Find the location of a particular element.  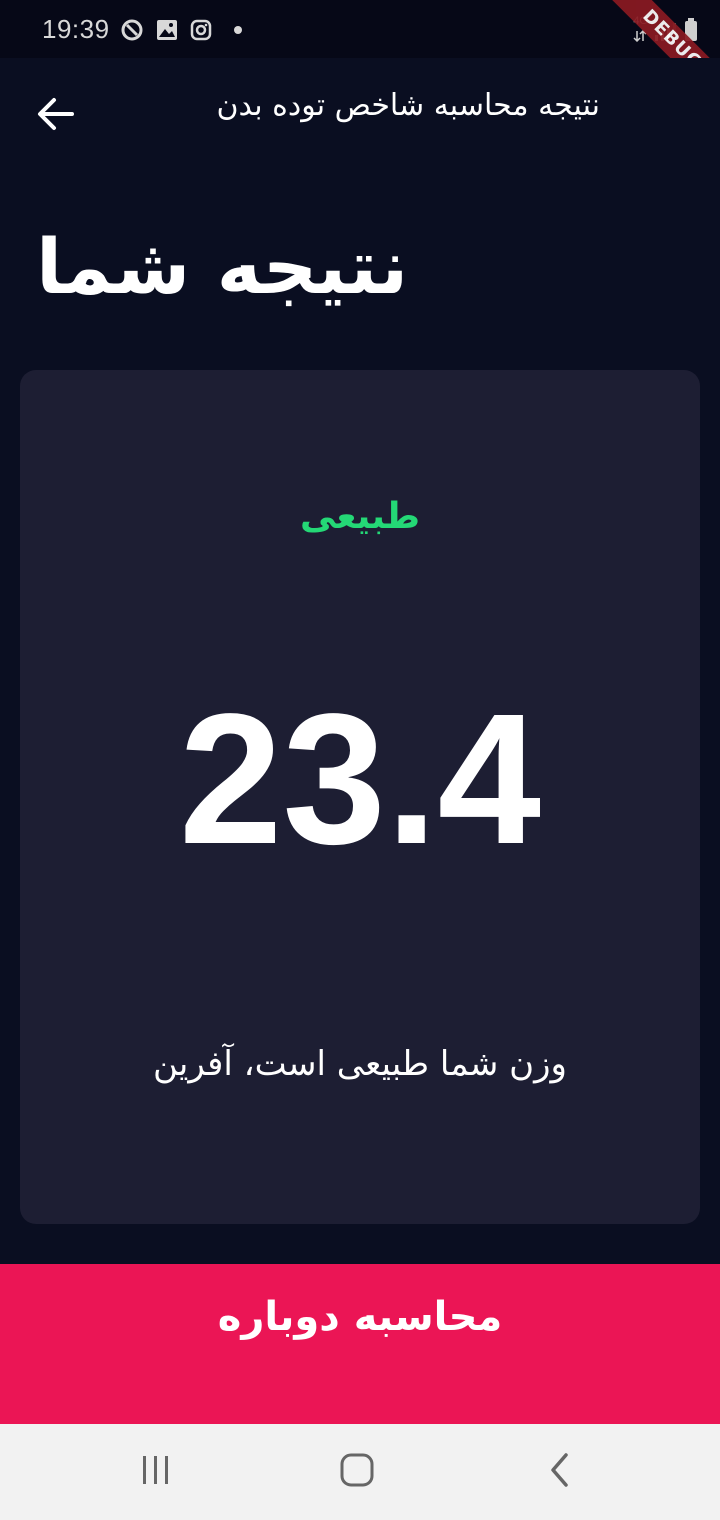

battery-icon is located at coordinates (691, 32).